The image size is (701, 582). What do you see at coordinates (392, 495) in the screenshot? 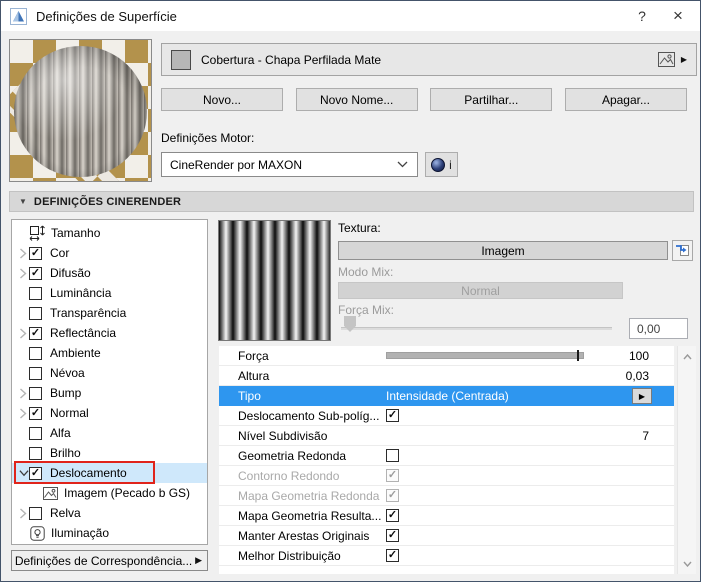
I see `checkbox-mapa-geometria-redonda: ✓` at bounding box center [392, 495].